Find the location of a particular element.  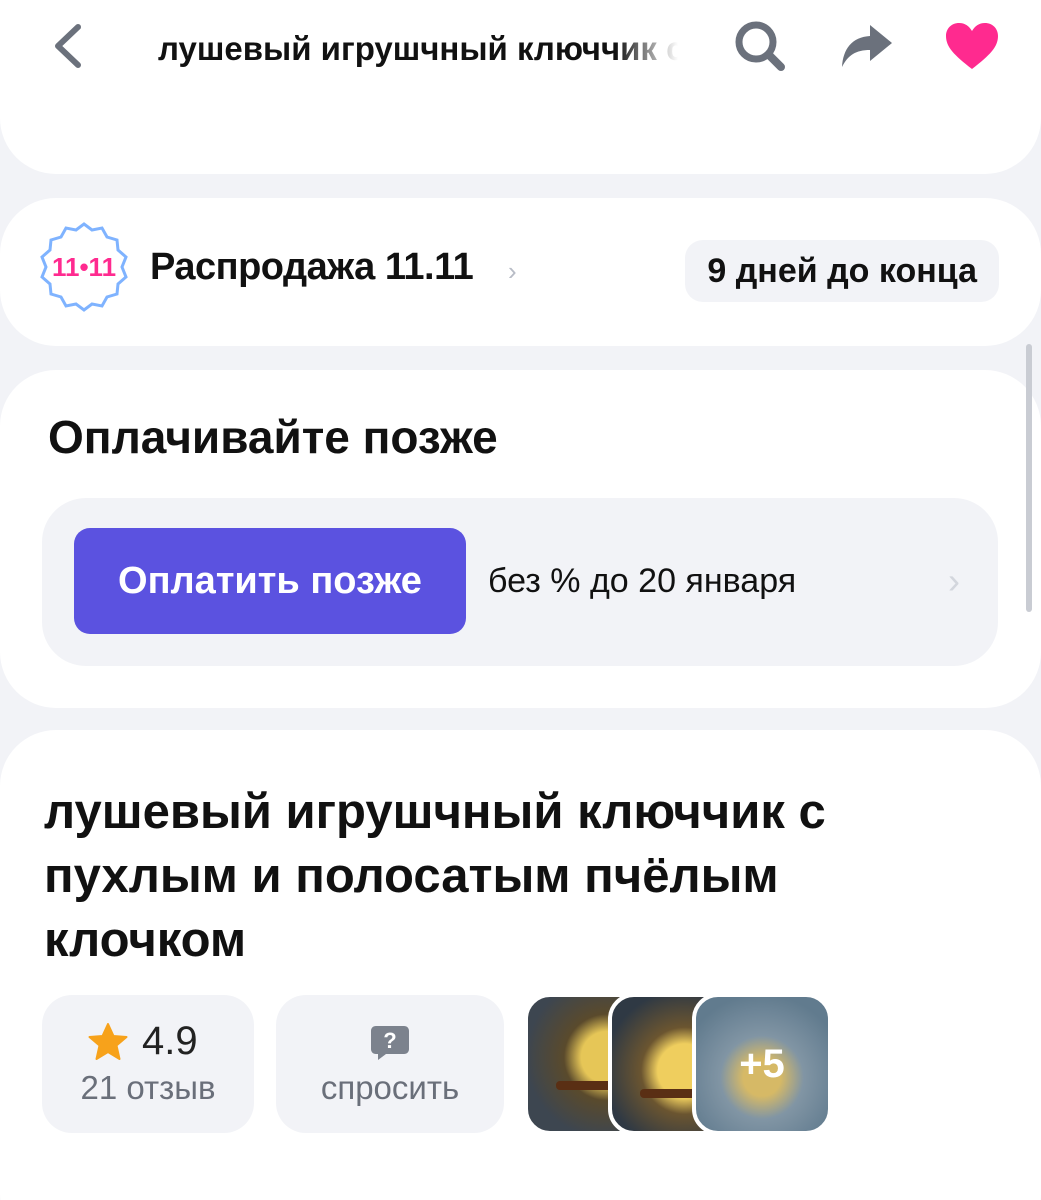

more-photos-count: +5 is located at coordinates (762, 1063).